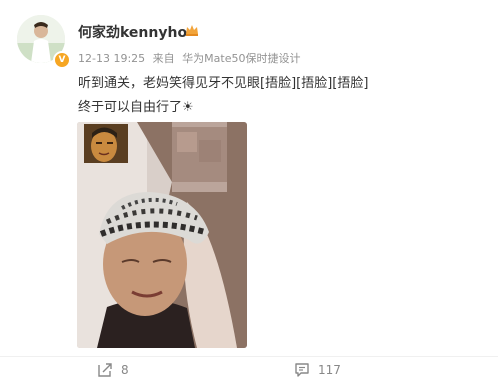  What do you see at coordinates (105, 370) in the screenshot?
I see `share-icon` at bounding box center [105, 370].